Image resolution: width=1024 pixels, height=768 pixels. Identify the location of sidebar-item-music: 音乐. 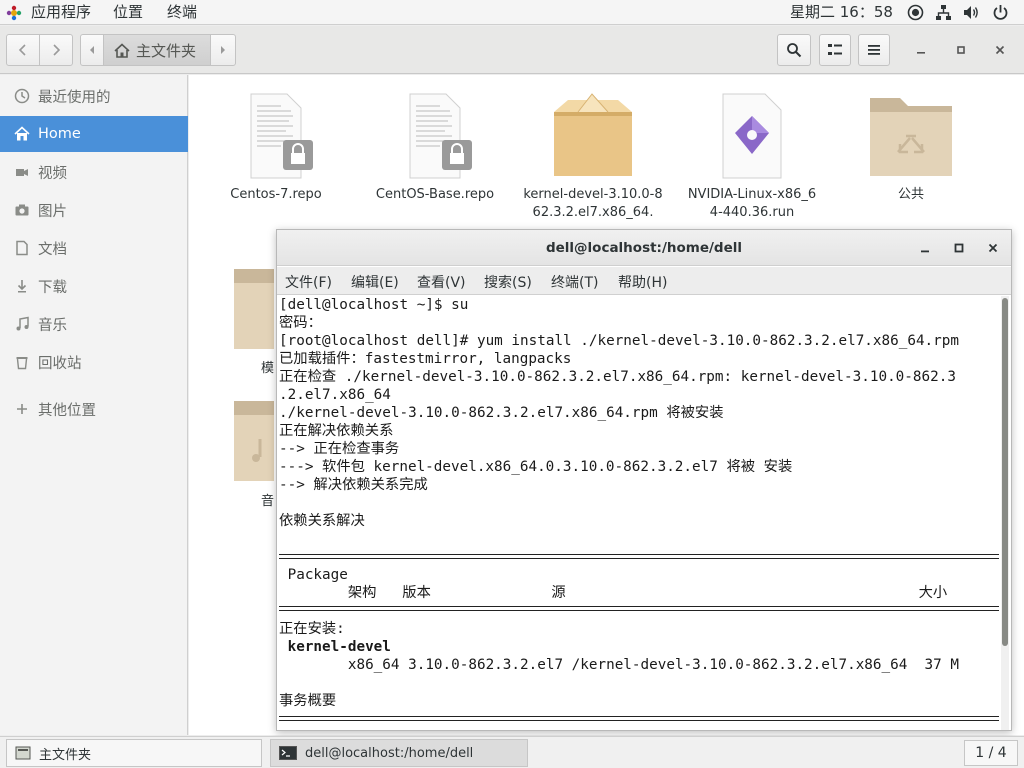
(94, 324).